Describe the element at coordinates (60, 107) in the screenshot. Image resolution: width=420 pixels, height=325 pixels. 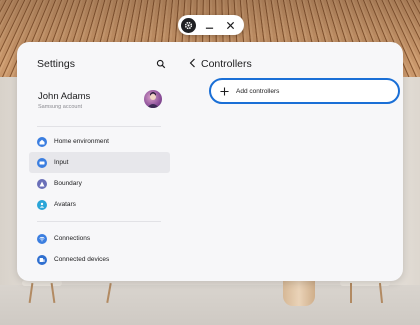
I see `account-subtitle: Samsung account` at that location.